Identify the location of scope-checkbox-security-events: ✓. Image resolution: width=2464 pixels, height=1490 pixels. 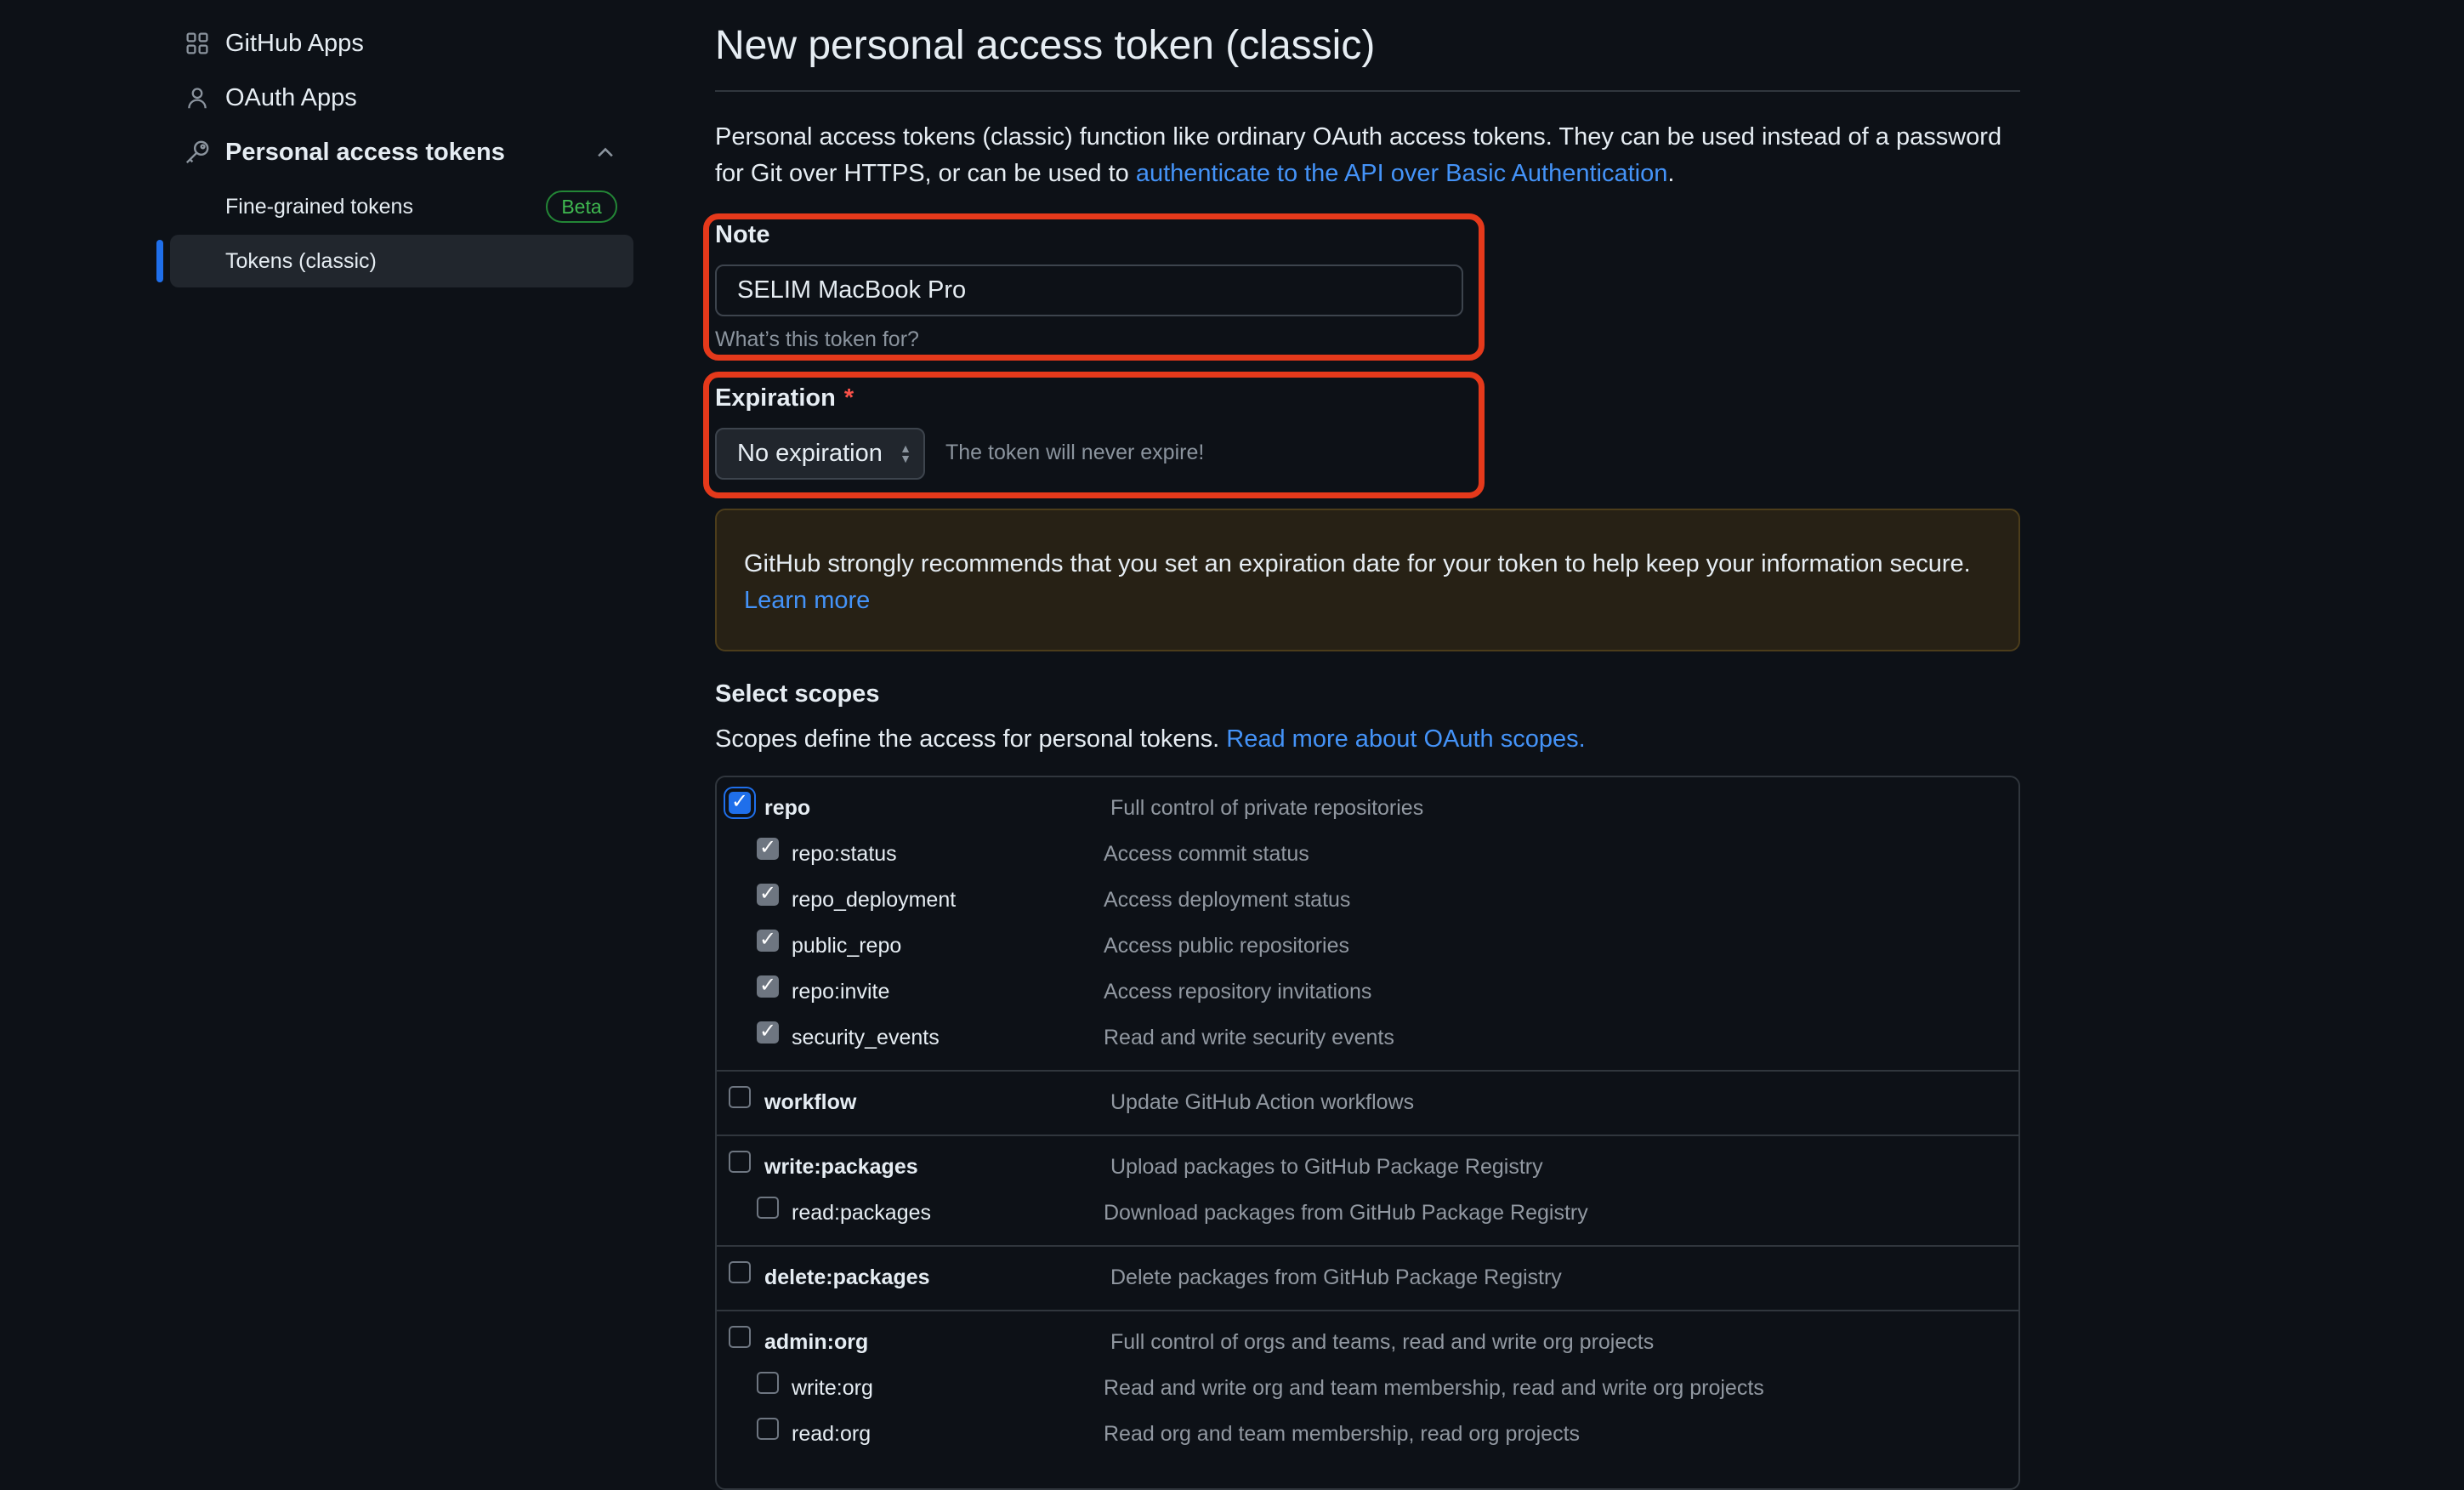
(768, 1031).